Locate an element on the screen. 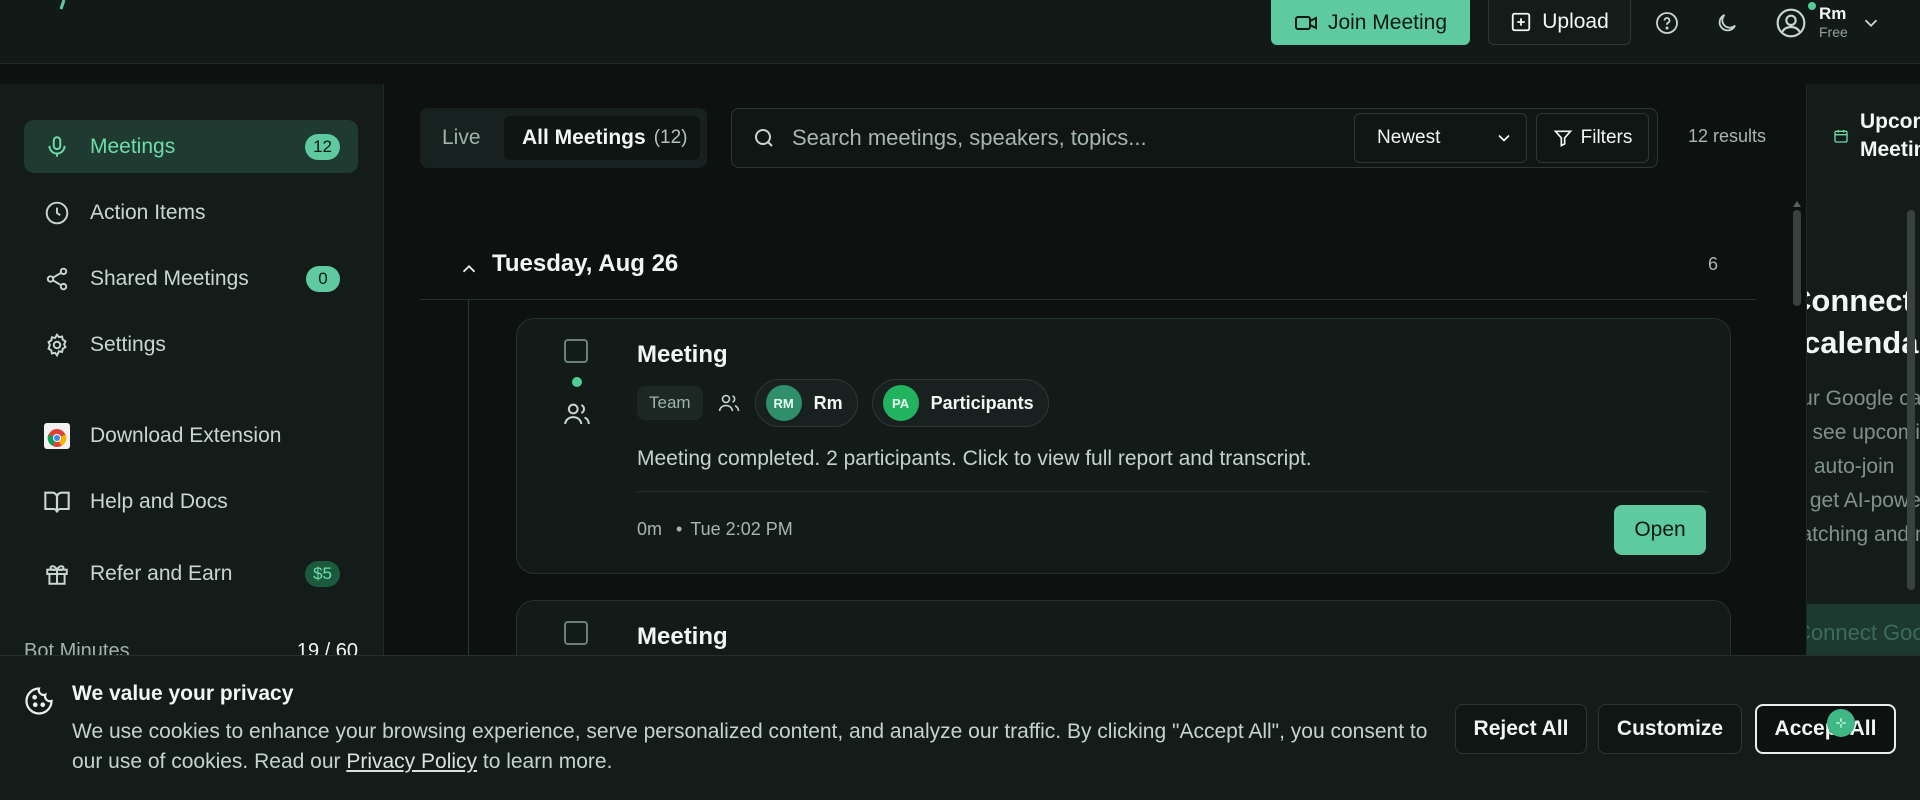 The width and height of the screenshot is (1920, 800). connect-text-line: Outlook to see upcoming is located at coordinates (1863, 432).